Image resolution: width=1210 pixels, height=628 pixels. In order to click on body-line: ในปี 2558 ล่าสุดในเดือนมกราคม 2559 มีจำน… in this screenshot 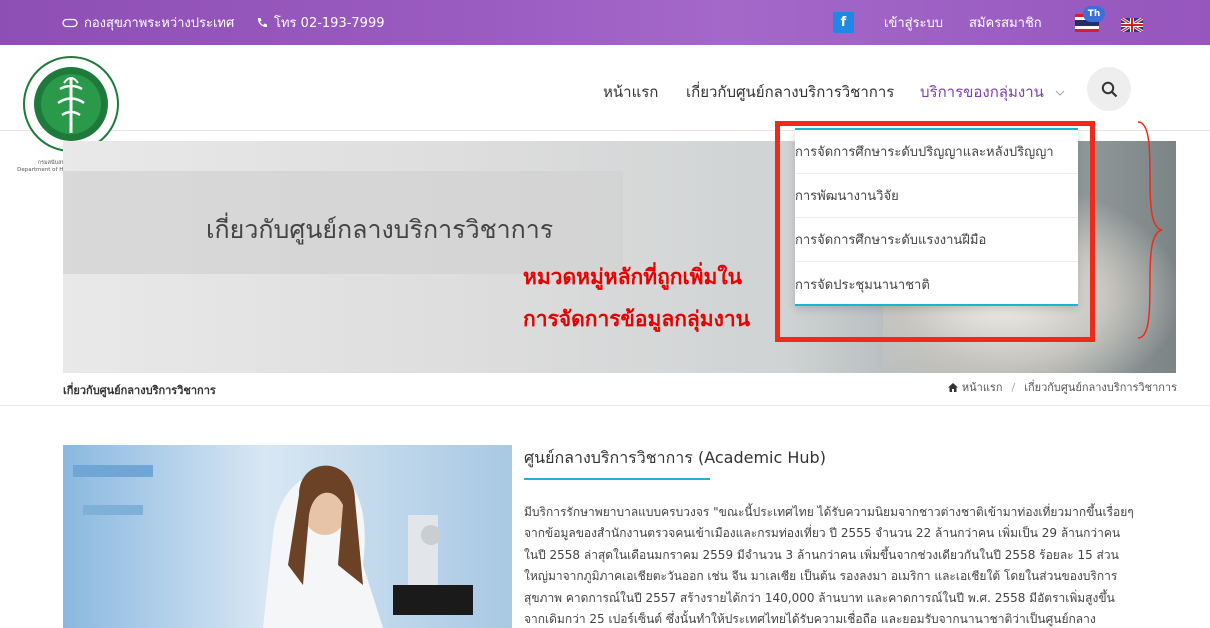, I will do `click(821, 554)`.